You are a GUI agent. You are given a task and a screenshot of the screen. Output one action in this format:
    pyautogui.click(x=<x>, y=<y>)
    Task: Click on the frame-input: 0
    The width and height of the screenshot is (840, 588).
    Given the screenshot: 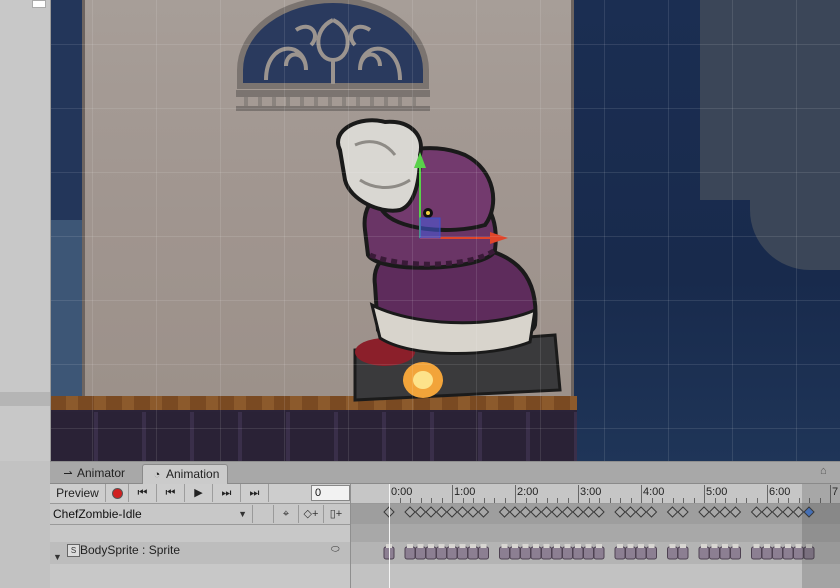 What is the action you would take?
    pyautogui.click(x=330, y=493)
    